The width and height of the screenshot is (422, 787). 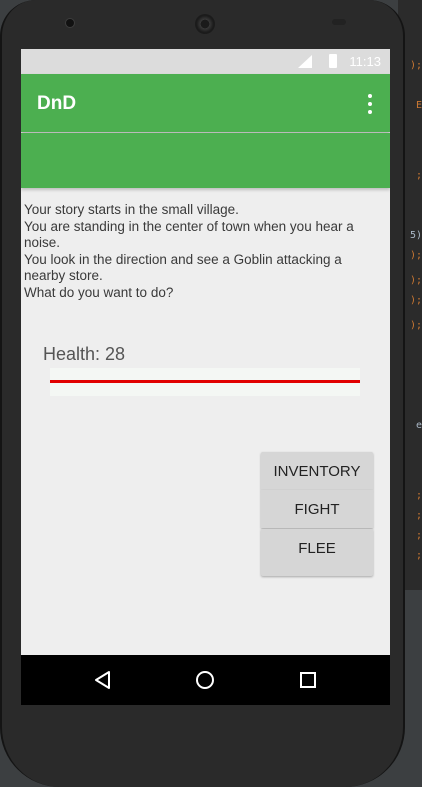 What do you see at coordinates (370, 104) in the screenshot?
I see `overflow-menu-icon` at bounding box center [370, 104].